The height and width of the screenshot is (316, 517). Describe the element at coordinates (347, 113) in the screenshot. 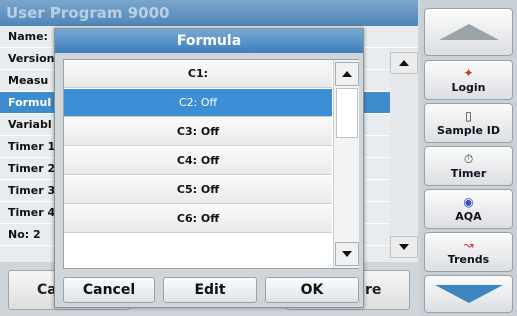

I see `scroll-thumb` at that location.